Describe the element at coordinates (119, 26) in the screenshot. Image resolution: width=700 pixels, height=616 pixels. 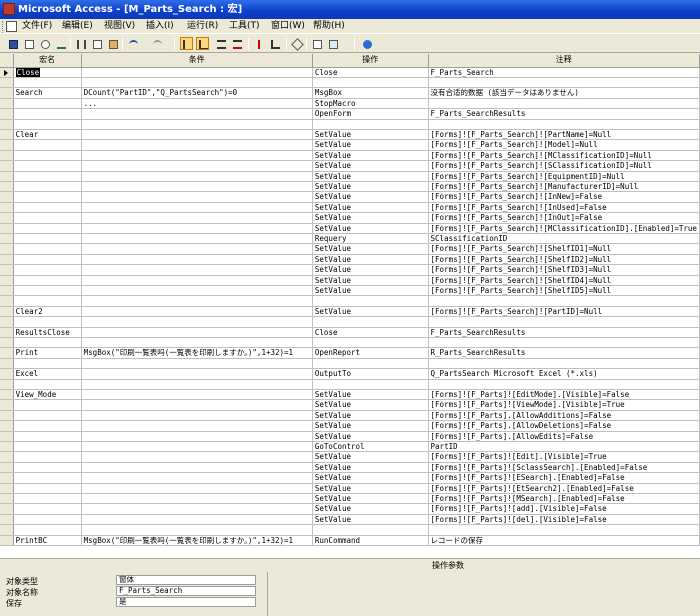
I see `menu-view: 视图(V)` at that location.